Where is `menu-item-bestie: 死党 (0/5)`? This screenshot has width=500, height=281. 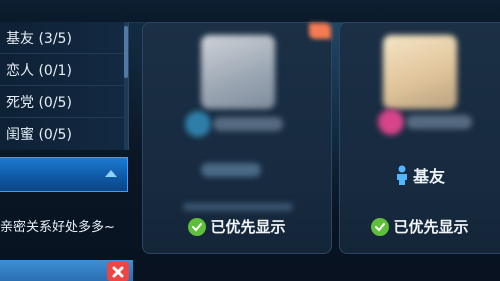
menu-item-bestie: 死党 (0/5) is located at coordinates (64, 102).